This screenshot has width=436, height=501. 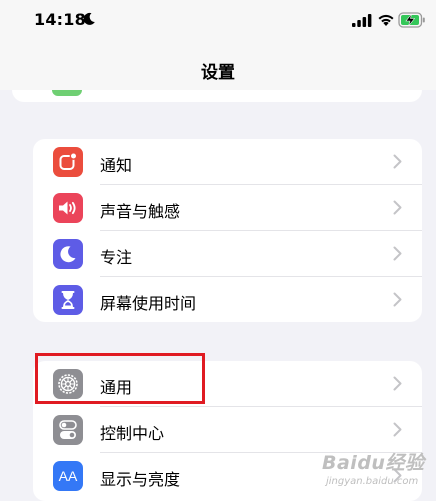 I want to click on notification-icon, so click(x=68, y=162).